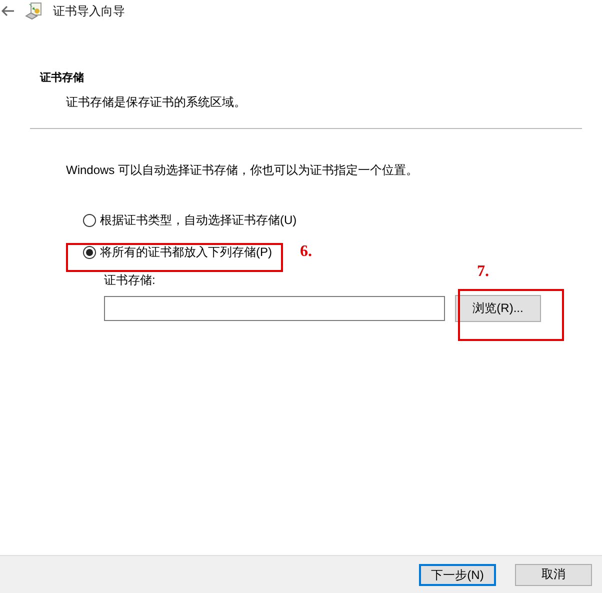 The image size is (602, 593). What do you see at coordinates (457, 575) in the screenshot?
I see `footer-button: 下一步(N)` at bounding box center [457, 575].